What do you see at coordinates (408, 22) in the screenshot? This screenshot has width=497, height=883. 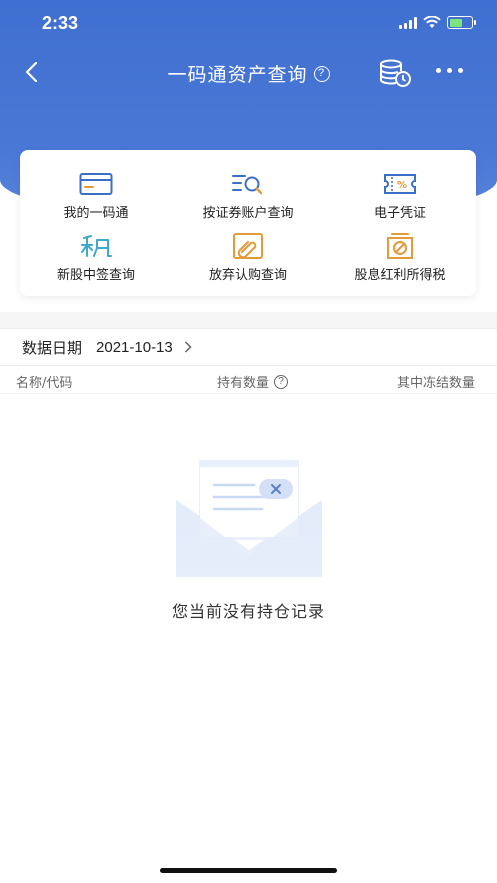 I see `signal-icon` at bounding box center [408, 22].